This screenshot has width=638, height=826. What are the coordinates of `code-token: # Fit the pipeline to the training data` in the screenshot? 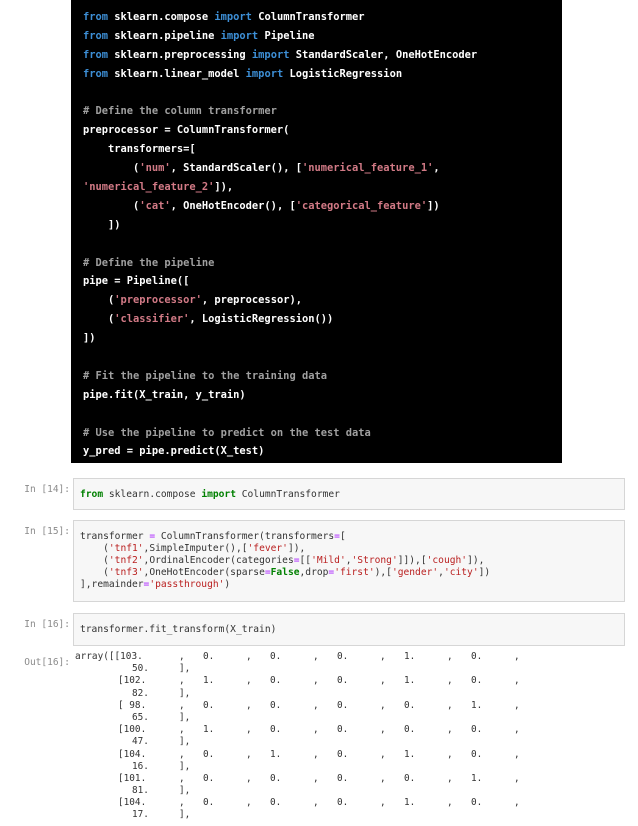 It's located at (205, 375).